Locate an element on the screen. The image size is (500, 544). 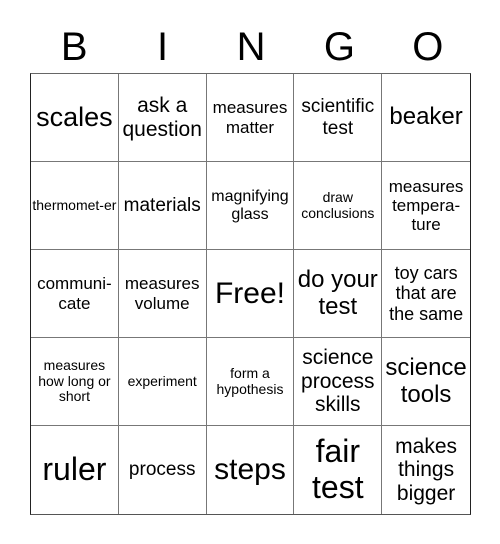
bingo-cell: fair test is located at coordinates (338, 470).